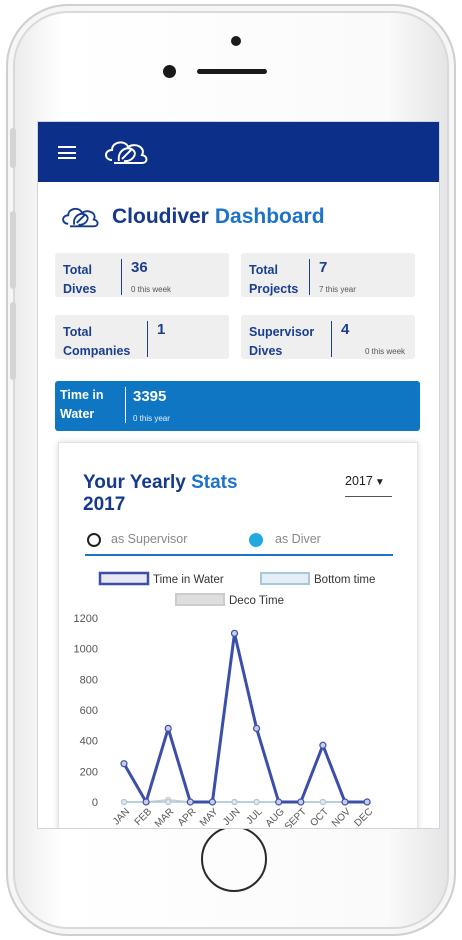 The height and width of the screenshot is (940, 462). I want to click on hamburger-menu-icon, so click(67, 152).